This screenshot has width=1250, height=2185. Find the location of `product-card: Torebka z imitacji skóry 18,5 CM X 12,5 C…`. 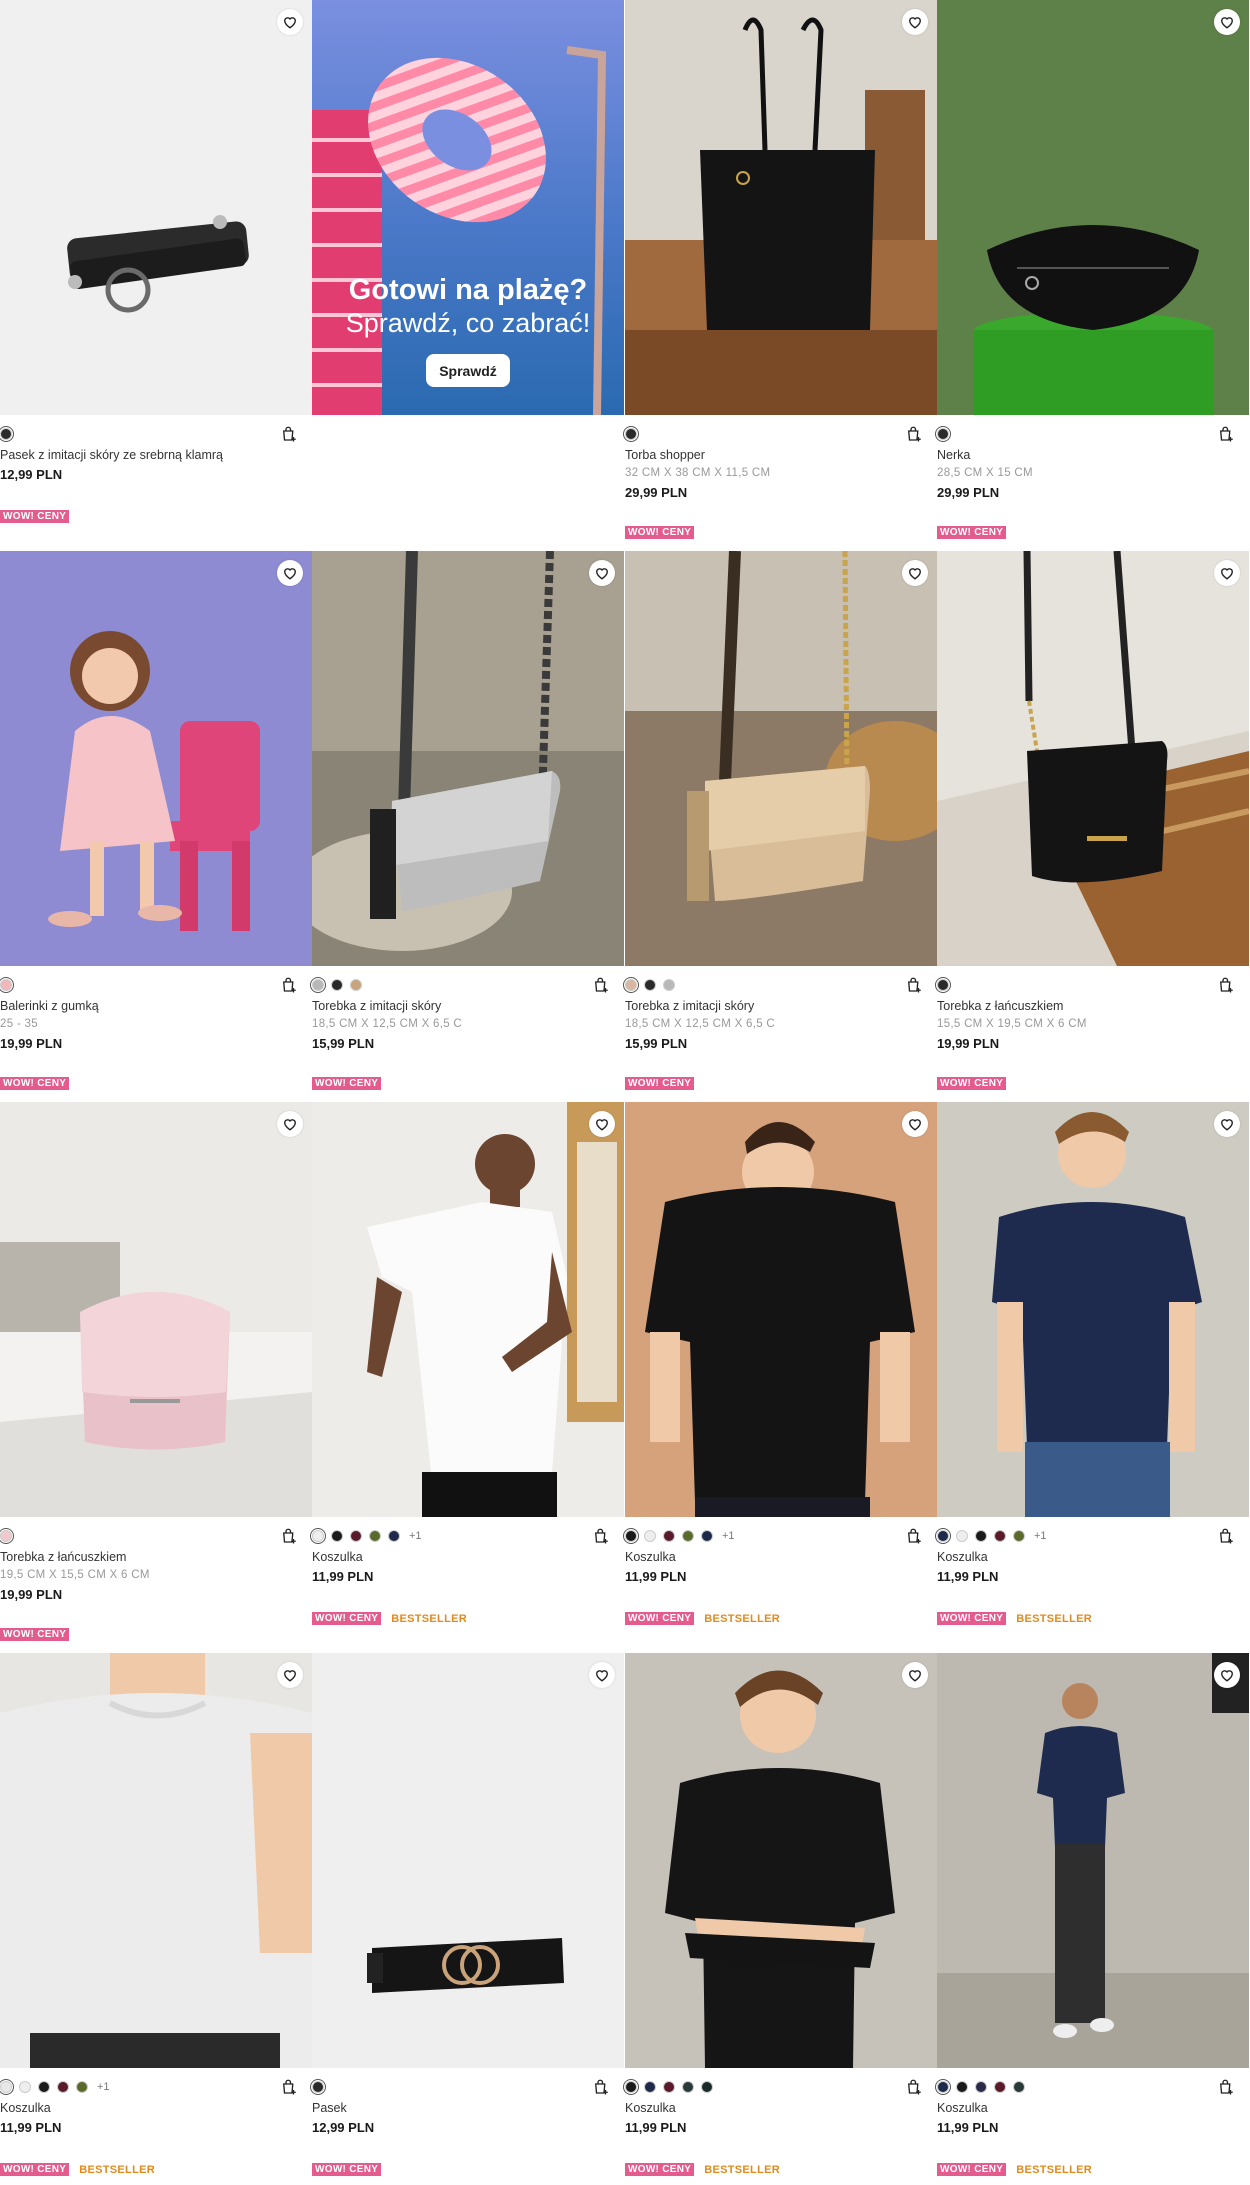

product-card: Torebka z imitacji skóry 18,5 CM X 12,5 C… is located at coordinates (781, 826).